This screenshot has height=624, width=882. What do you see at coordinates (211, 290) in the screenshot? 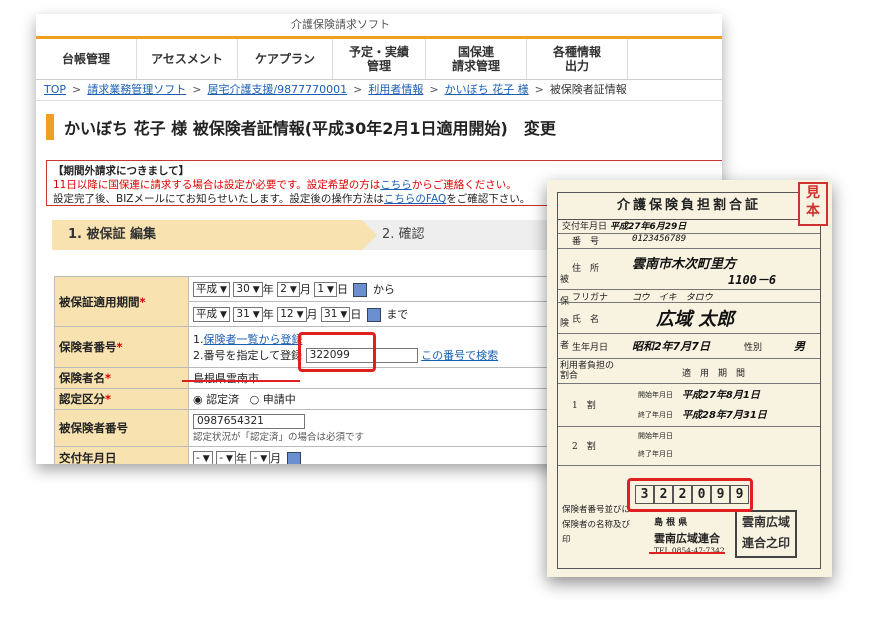
I see `period-start-era-select: 平成 ▼` at bounding box center [211, 290].